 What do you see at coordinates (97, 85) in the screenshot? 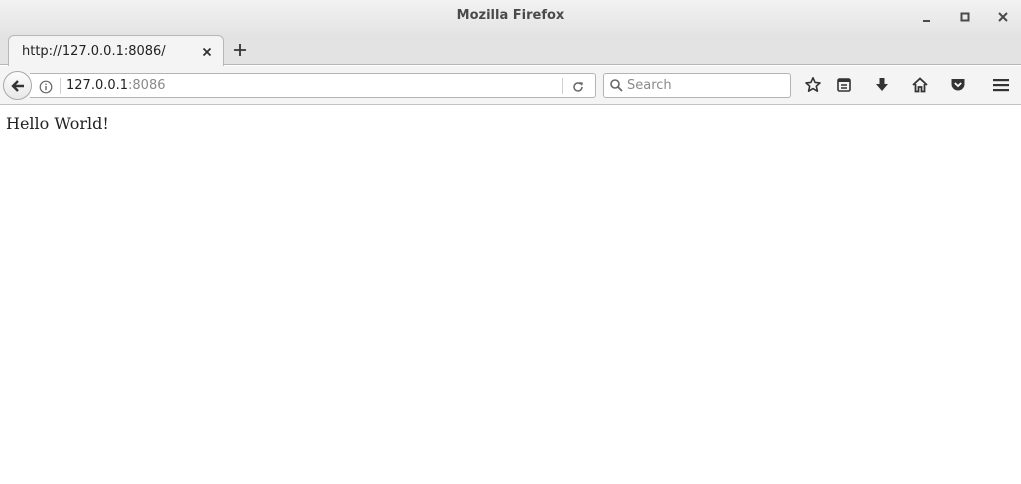
I see `url-host: 127.0.0.1` at bounding box center [97, 85].